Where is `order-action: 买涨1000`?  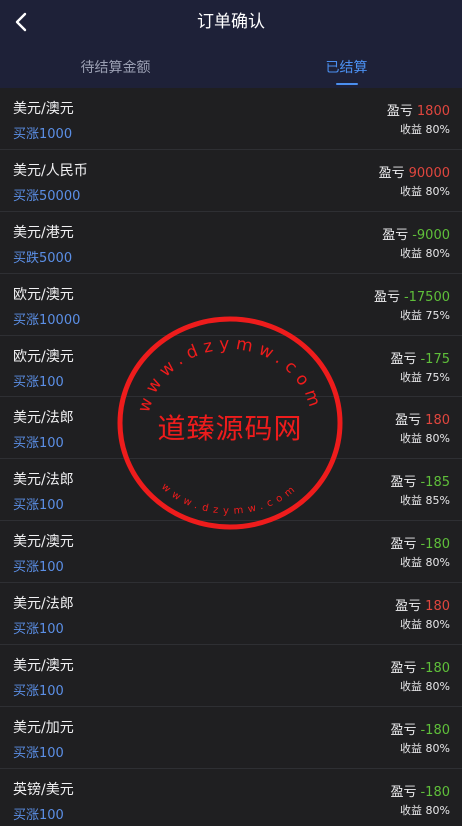
order-action: 买涨1000 is located at coordinates (43, 134).